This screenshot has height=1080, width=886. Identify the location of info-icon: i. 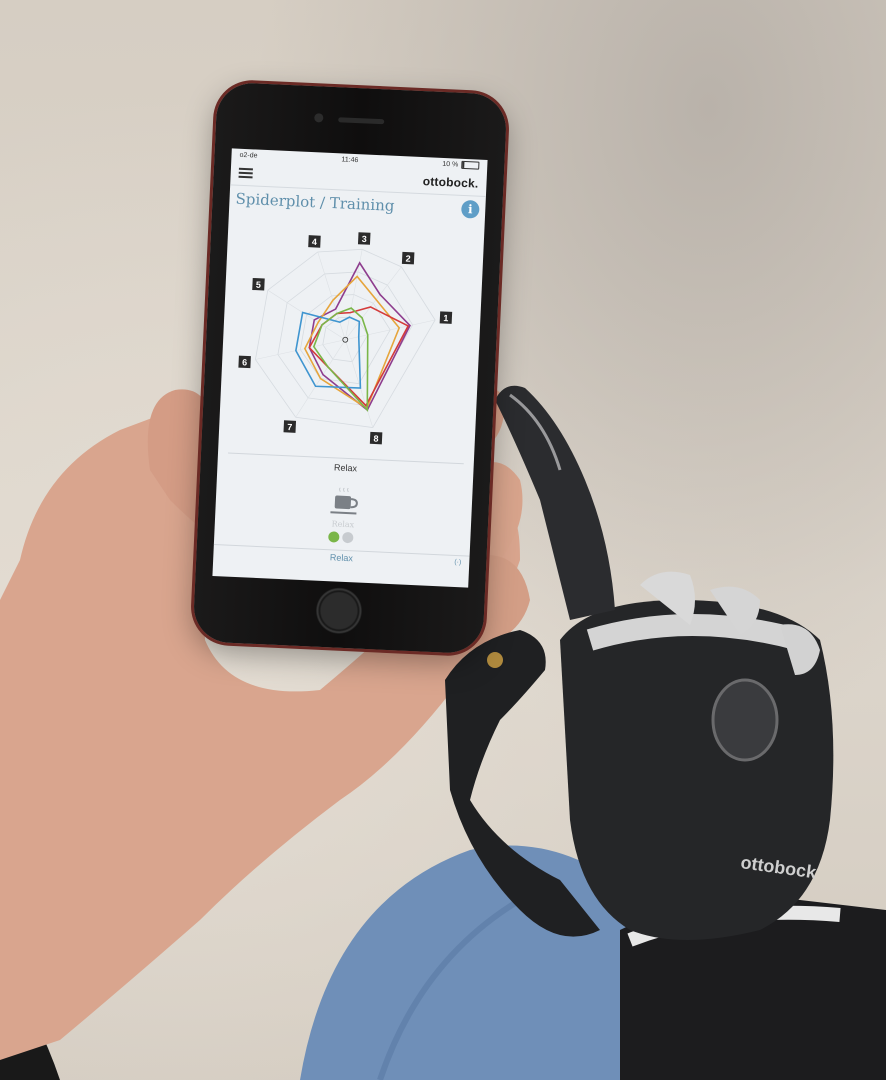
(470, 209).